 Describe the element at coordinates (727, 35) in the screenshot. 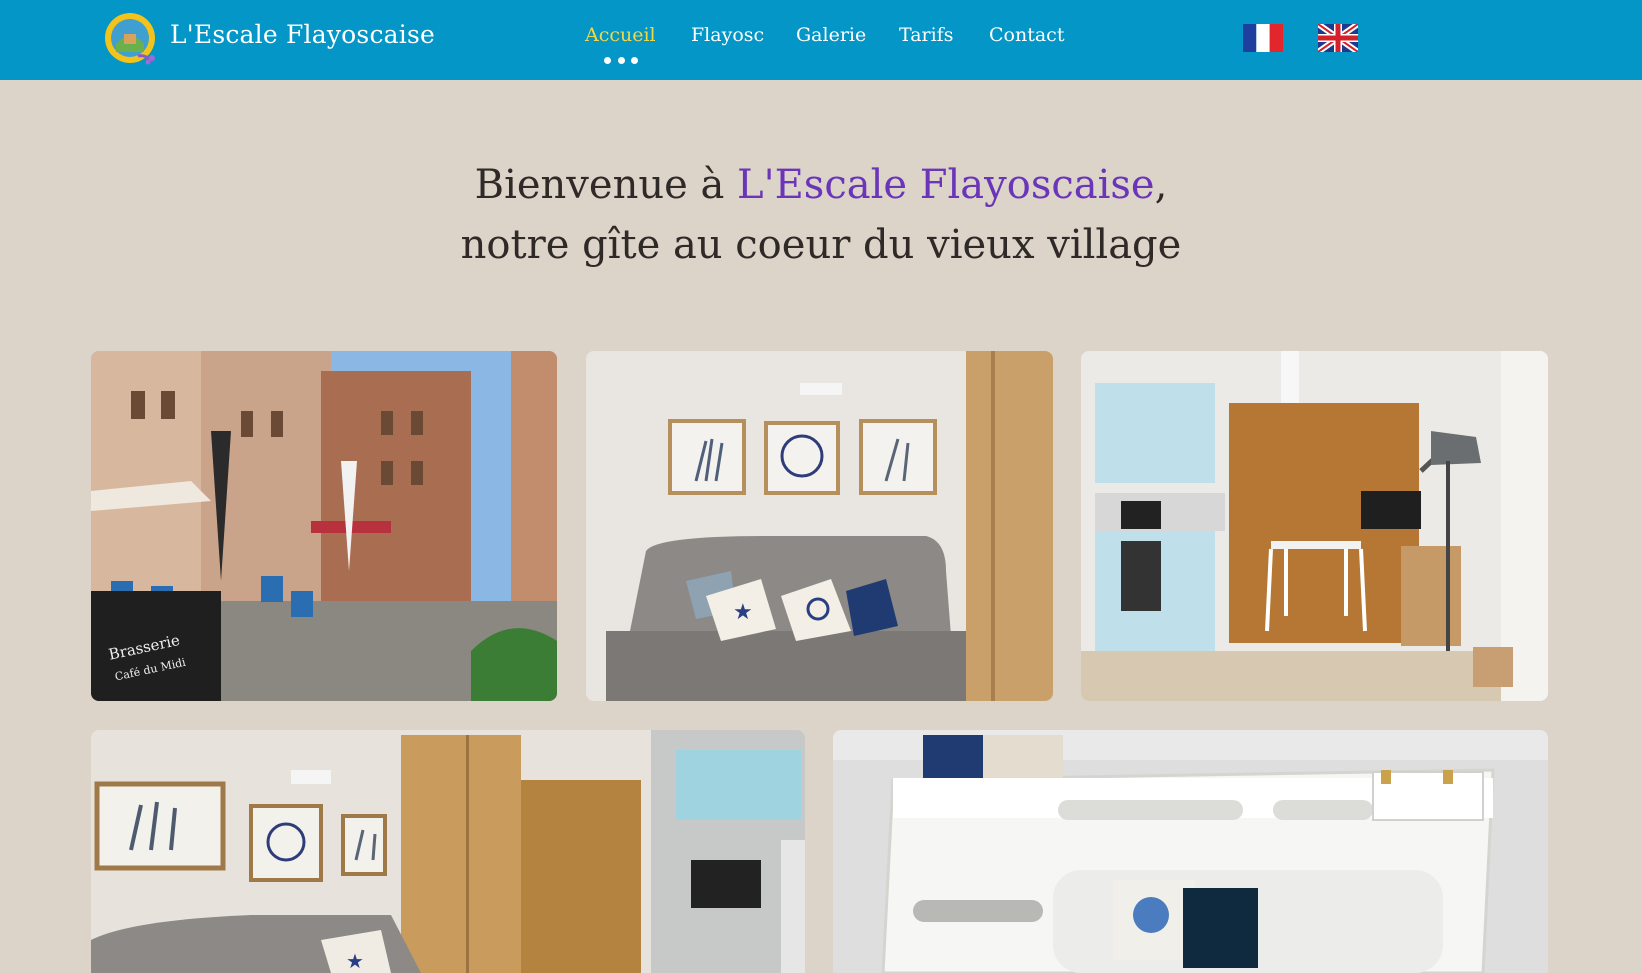

I see `nav-item-flayosc: Flayosc` at that location.